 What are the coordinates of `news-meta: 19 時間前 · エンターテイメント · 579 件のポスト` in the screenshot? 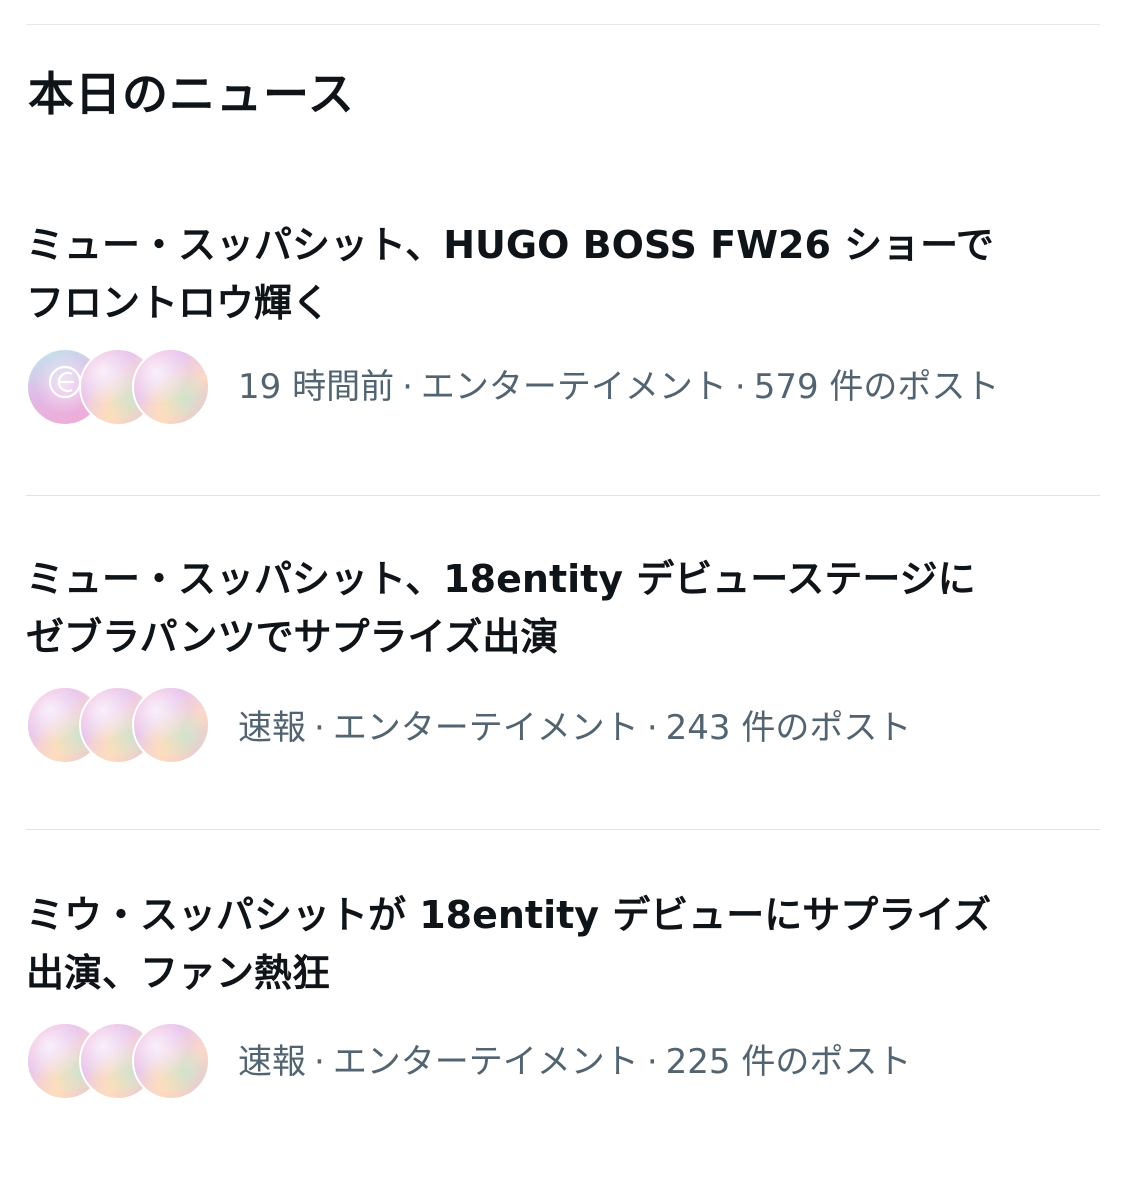 It's located at (618, 387).